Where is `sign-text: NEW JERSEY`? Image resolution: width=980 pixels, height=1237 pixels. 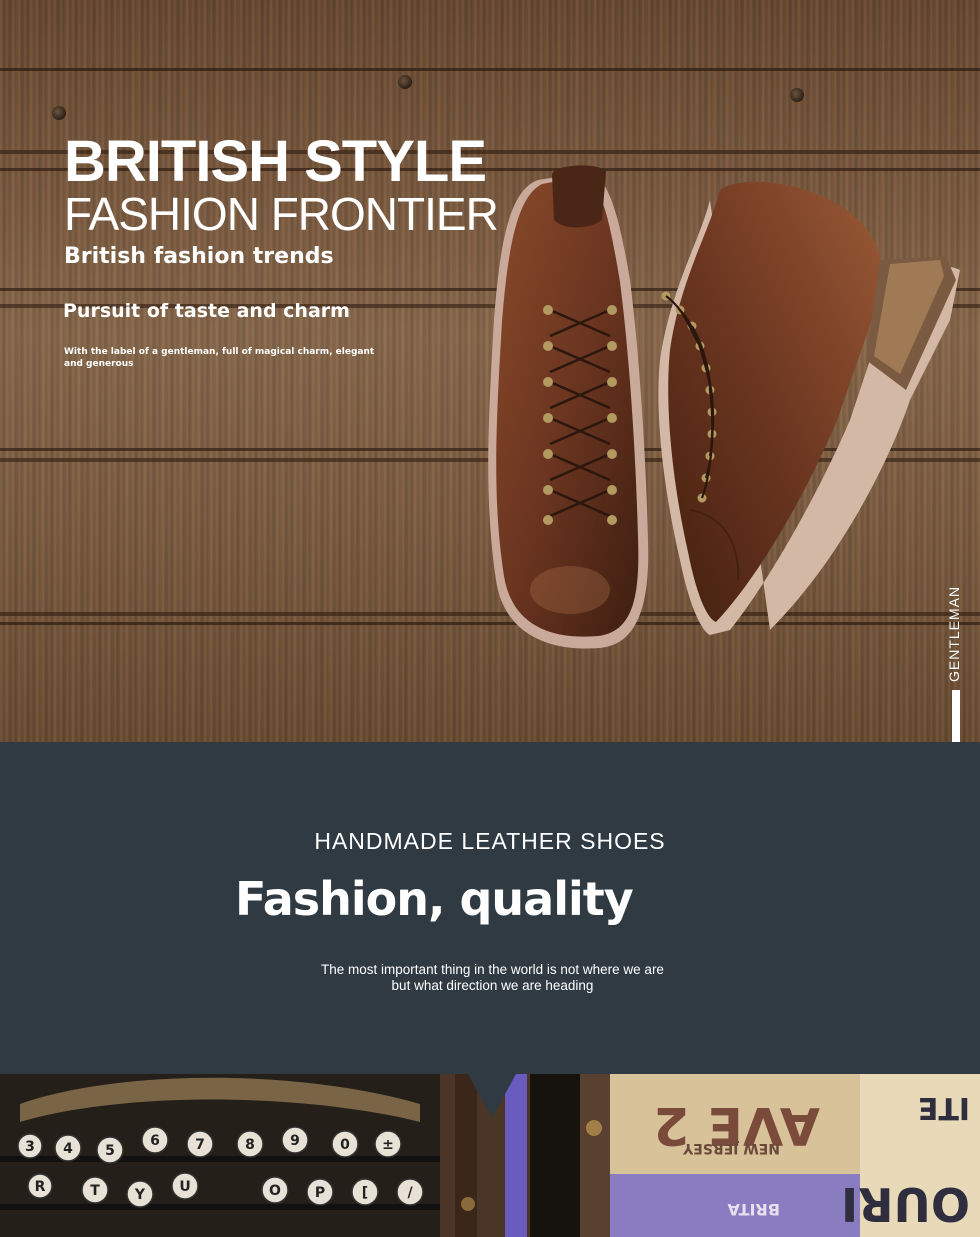
sign-text: NEW JERSEY is located at coordinates (731, 1148).